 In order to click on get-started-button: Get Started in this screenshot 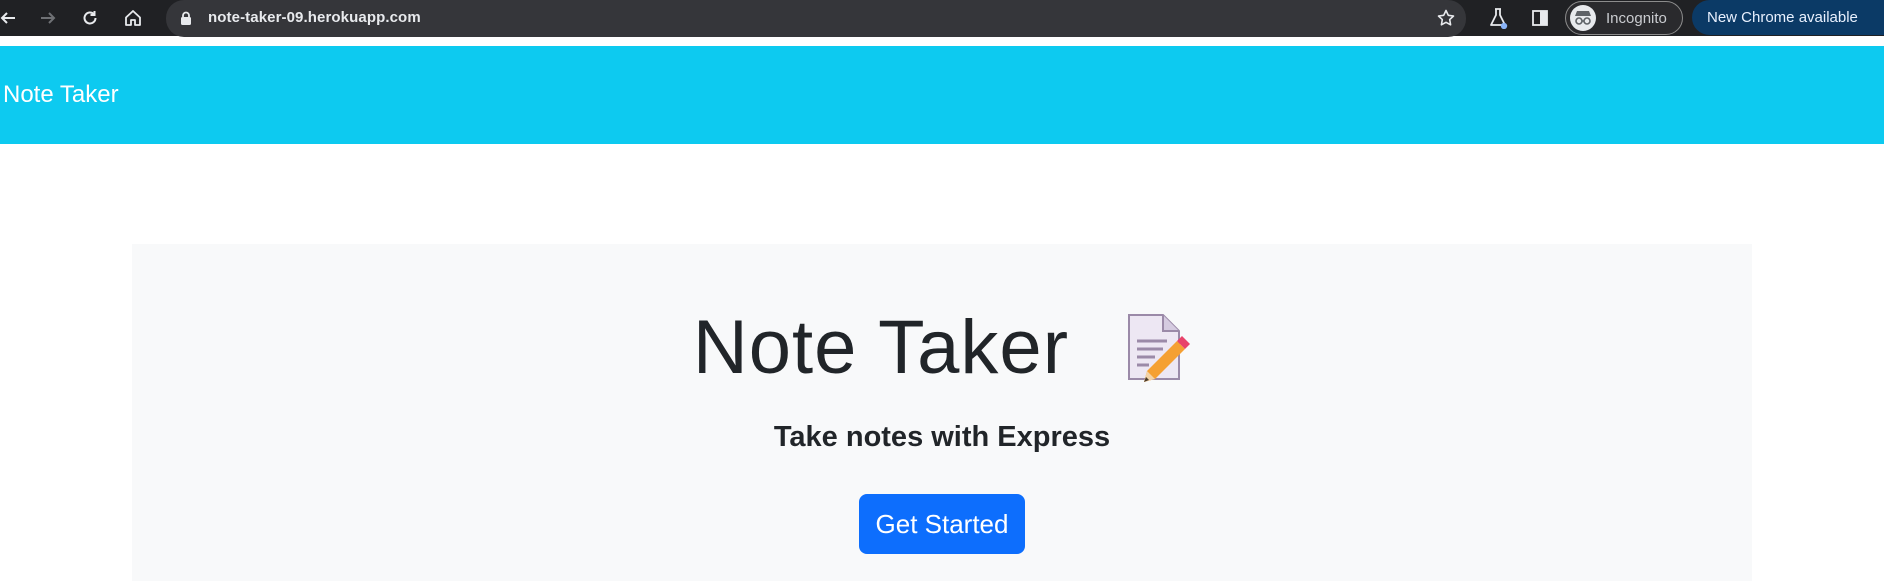, I will do `click(942, 524)`.